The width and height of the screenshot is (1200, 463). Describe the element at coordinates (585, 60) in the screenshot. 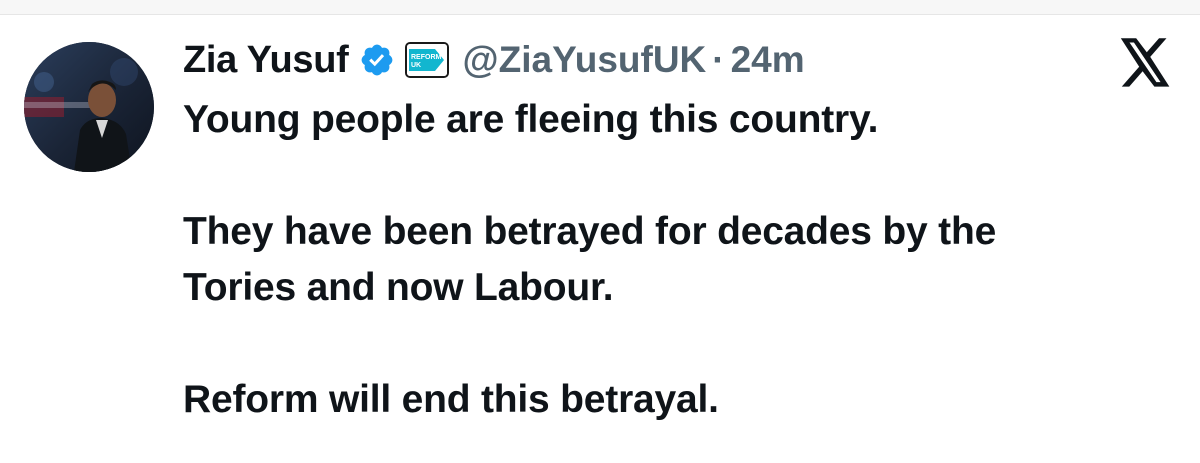

I see `user-handle: @ZiaYusufUK` at that location.